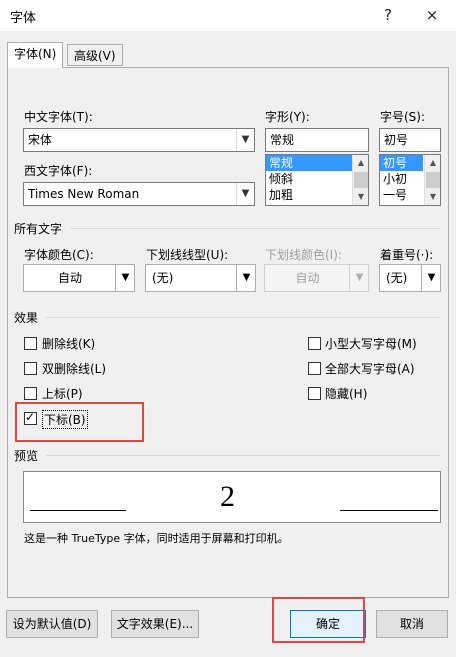 Image resolution: width=456 pixels, height=657 pixels. What do you see at coordinates (30, 368) in the screenshot?
I see `double-strikethrough-checkbox` at bounding box center [30, 368].